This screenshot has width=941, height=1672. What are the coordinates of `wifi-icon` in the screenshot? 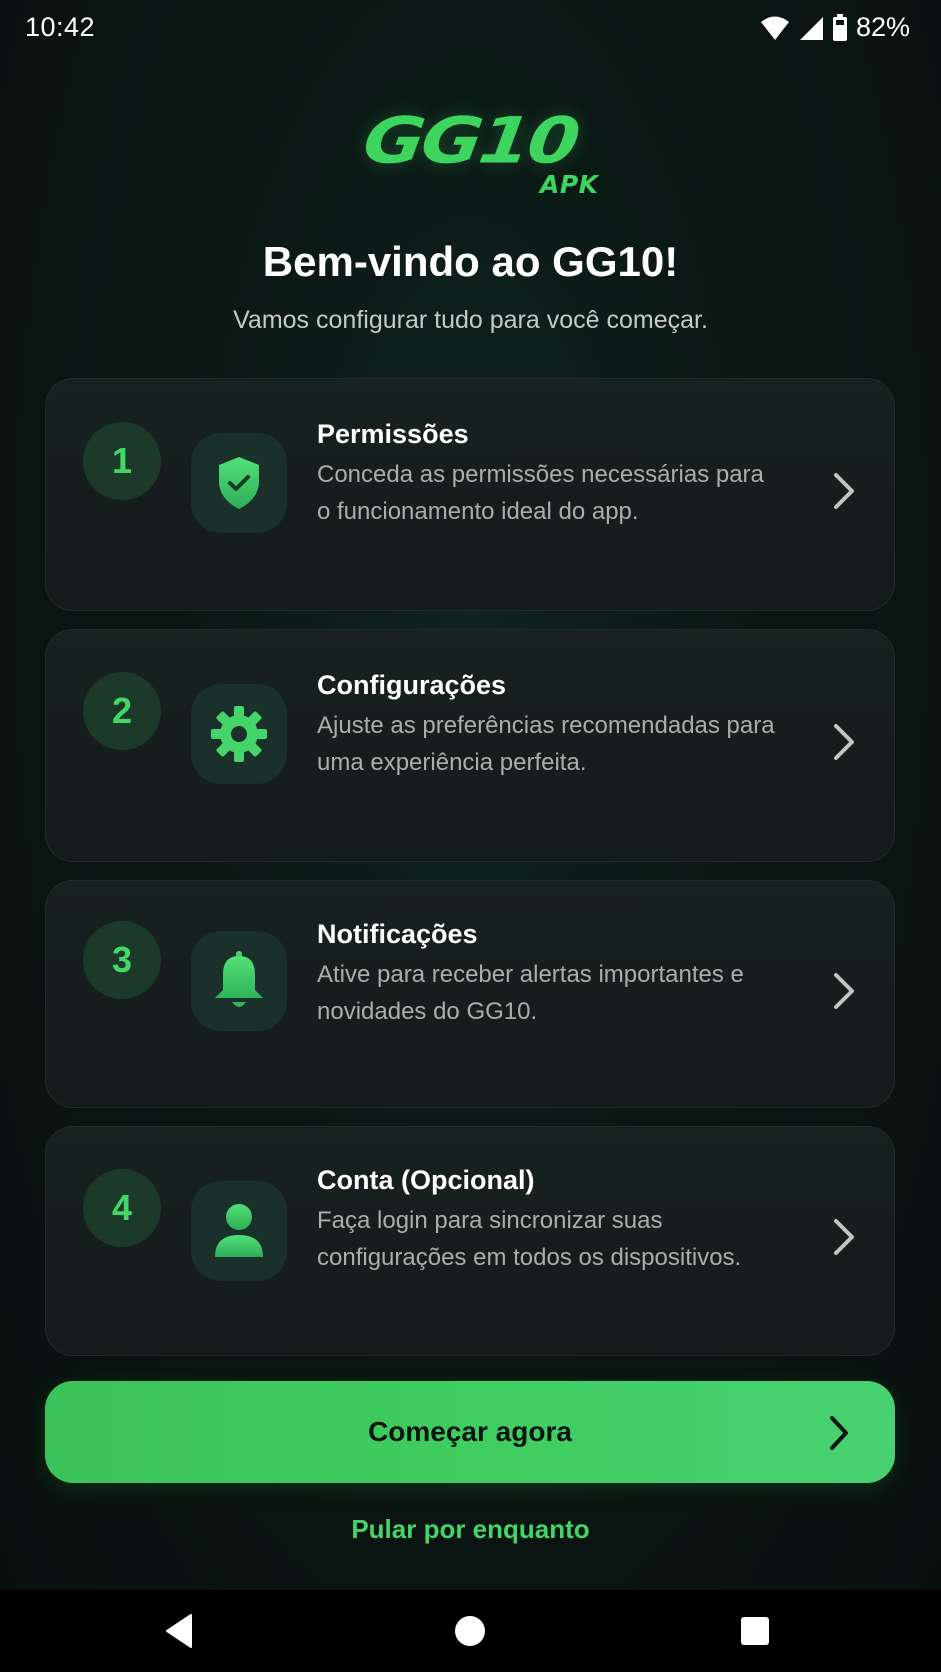 It's located at (774, 28).